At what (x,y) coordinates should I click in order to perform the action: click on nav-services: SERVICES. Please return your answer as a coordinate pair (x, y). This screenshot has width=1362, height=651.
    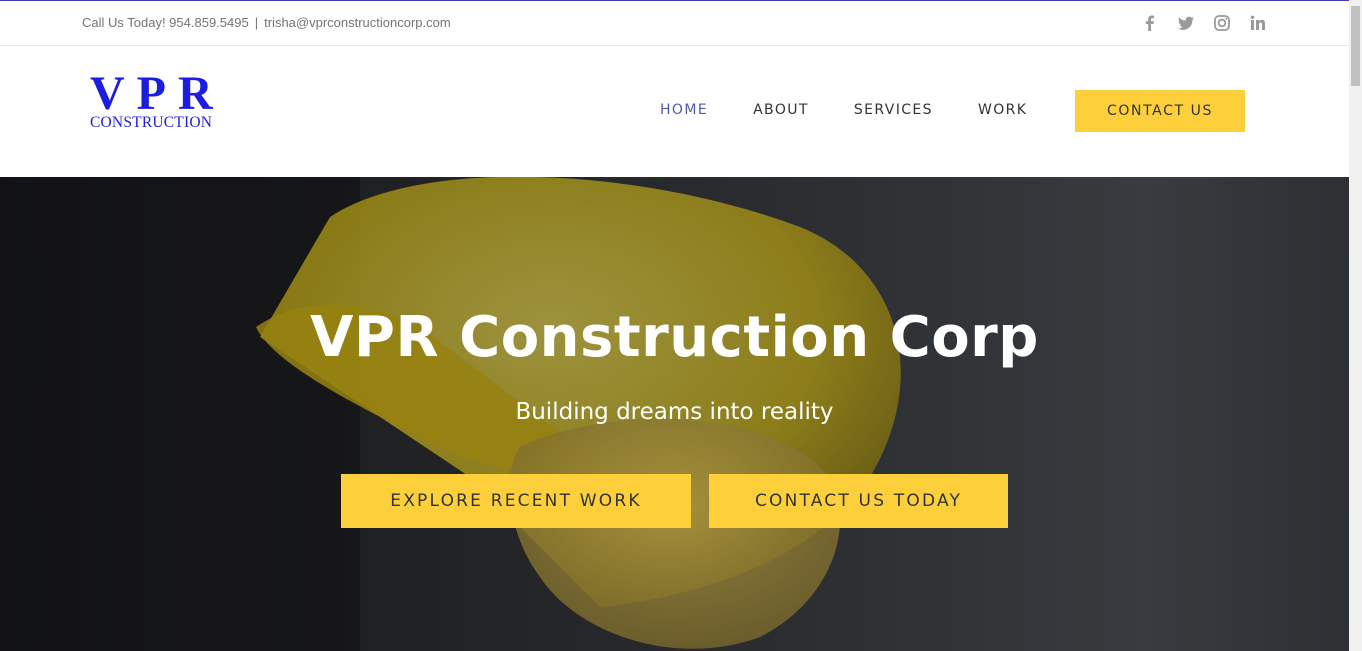
    Looking at the image, I should click on (893, 110).